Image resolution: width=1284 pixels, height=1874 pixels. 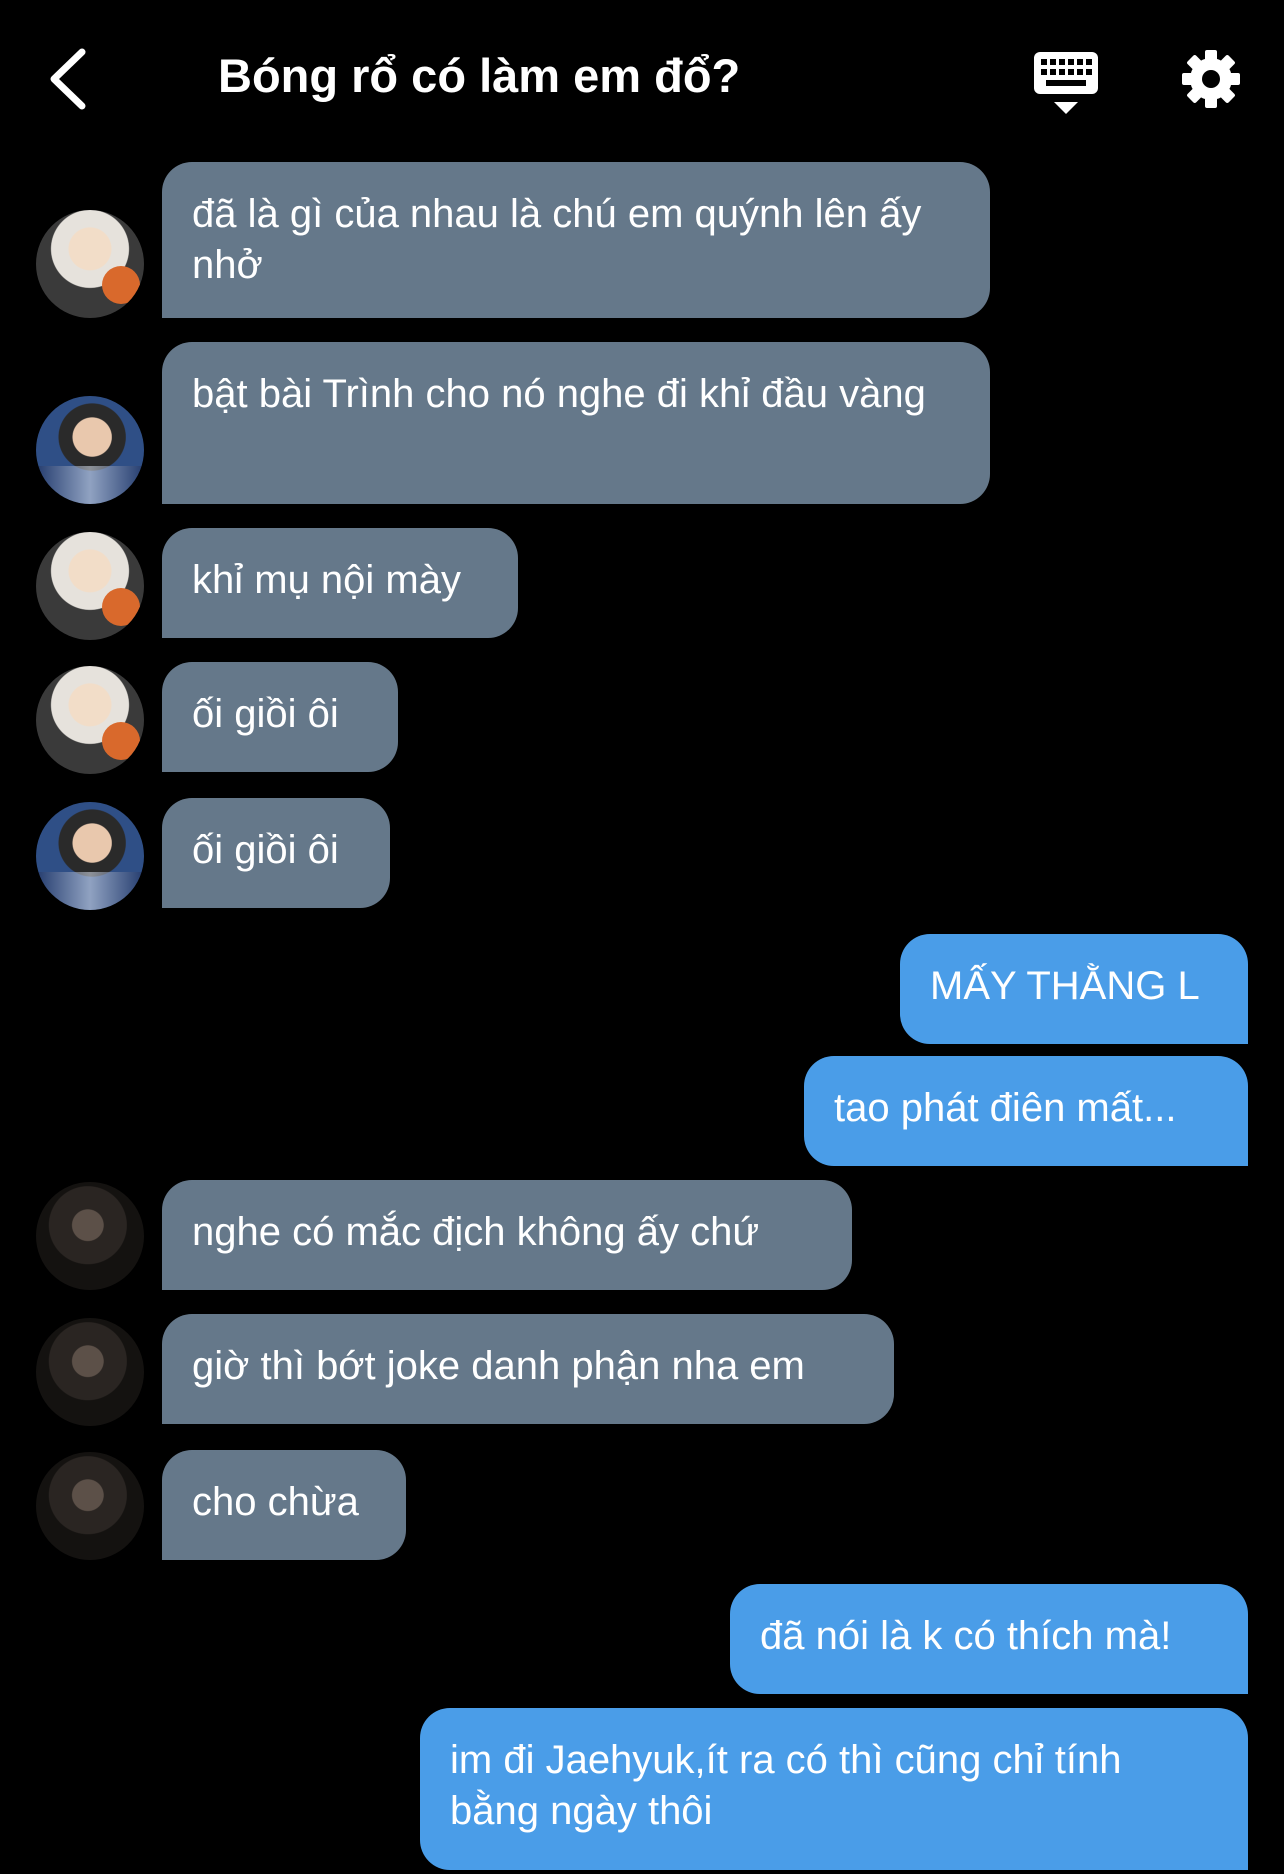 I want to click on message-bubble-outgoing: MẤY THẰNG L, so click(x=1074, y=989).